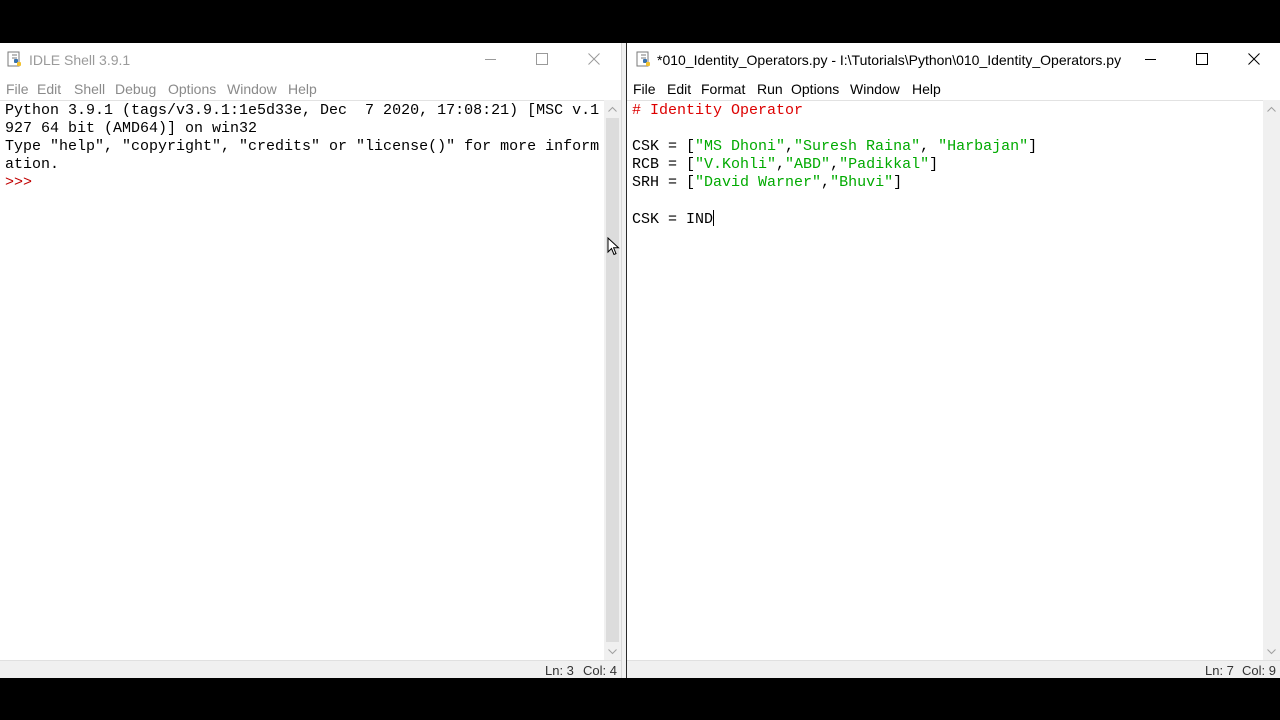 Image resolution: width=1280 pixels, height=720 pixels. Describe the element at coordinates (664, 164) in the screenshot. I see `code-text: RCB = [` at that location.